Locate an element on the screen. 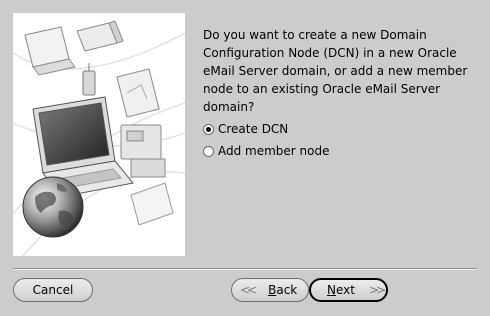  next-button: Next >> is located at coordinates (348, 290).